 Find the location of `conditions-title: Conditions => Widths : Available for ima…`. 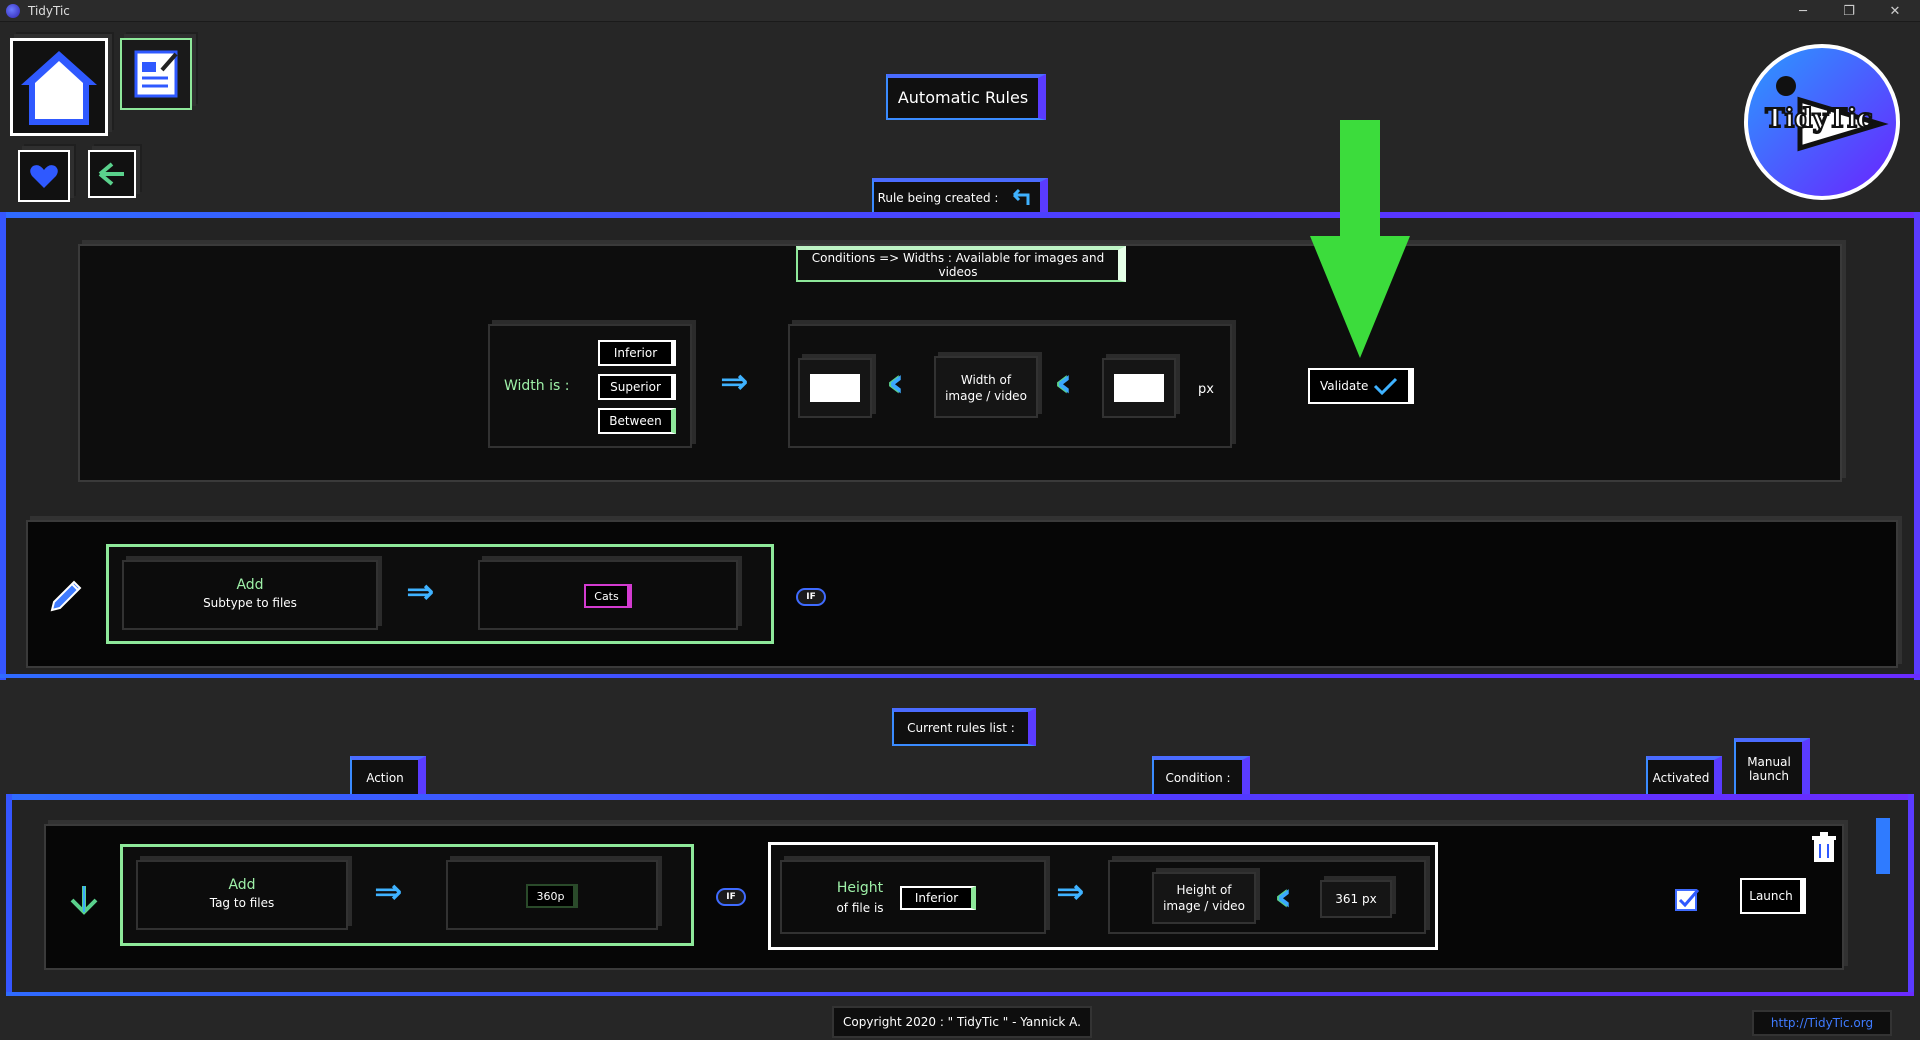

conditions-title: Conditions => Widths : Available for ima… is located at coordinates (961, 264).